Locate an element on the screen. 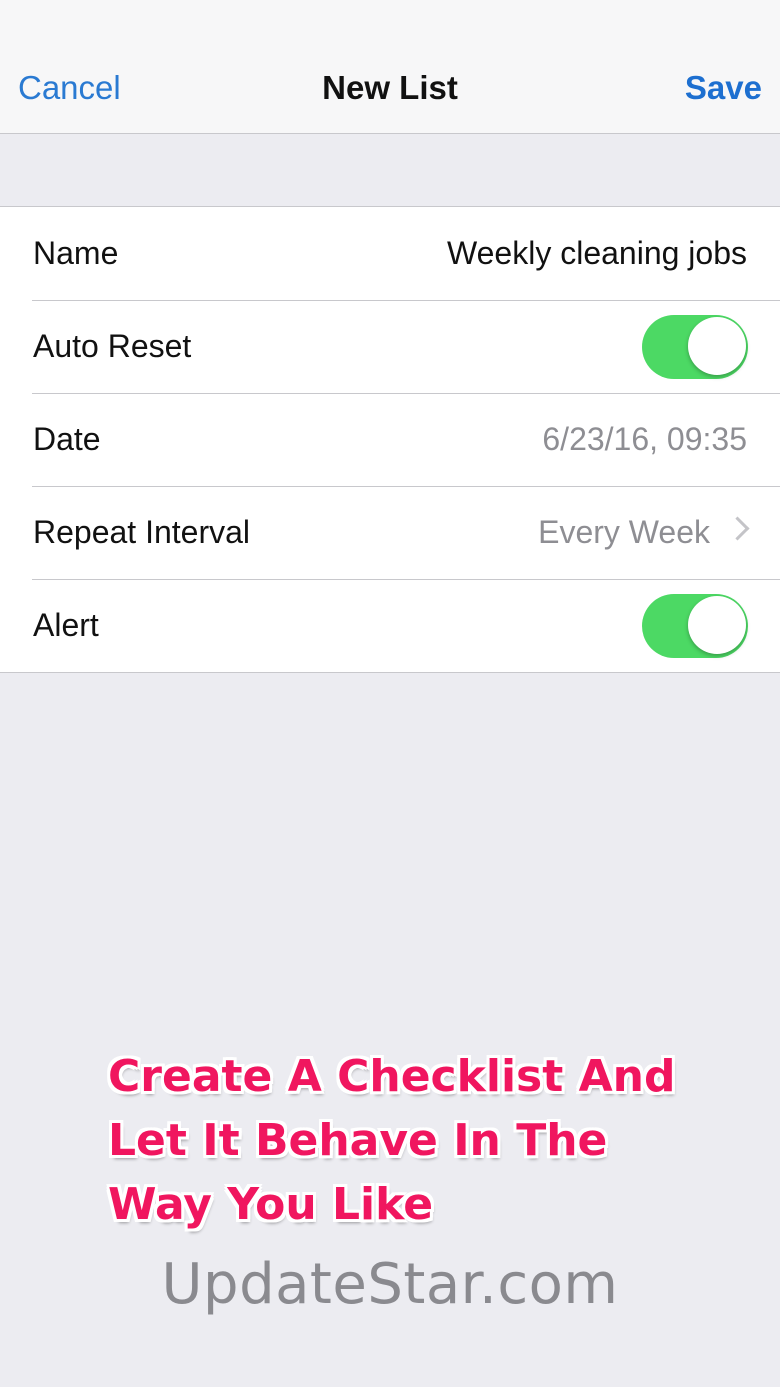 The image size is (780, 1387). repeat-interval-label: Repeat Interval is located at coordinates (142, 532).